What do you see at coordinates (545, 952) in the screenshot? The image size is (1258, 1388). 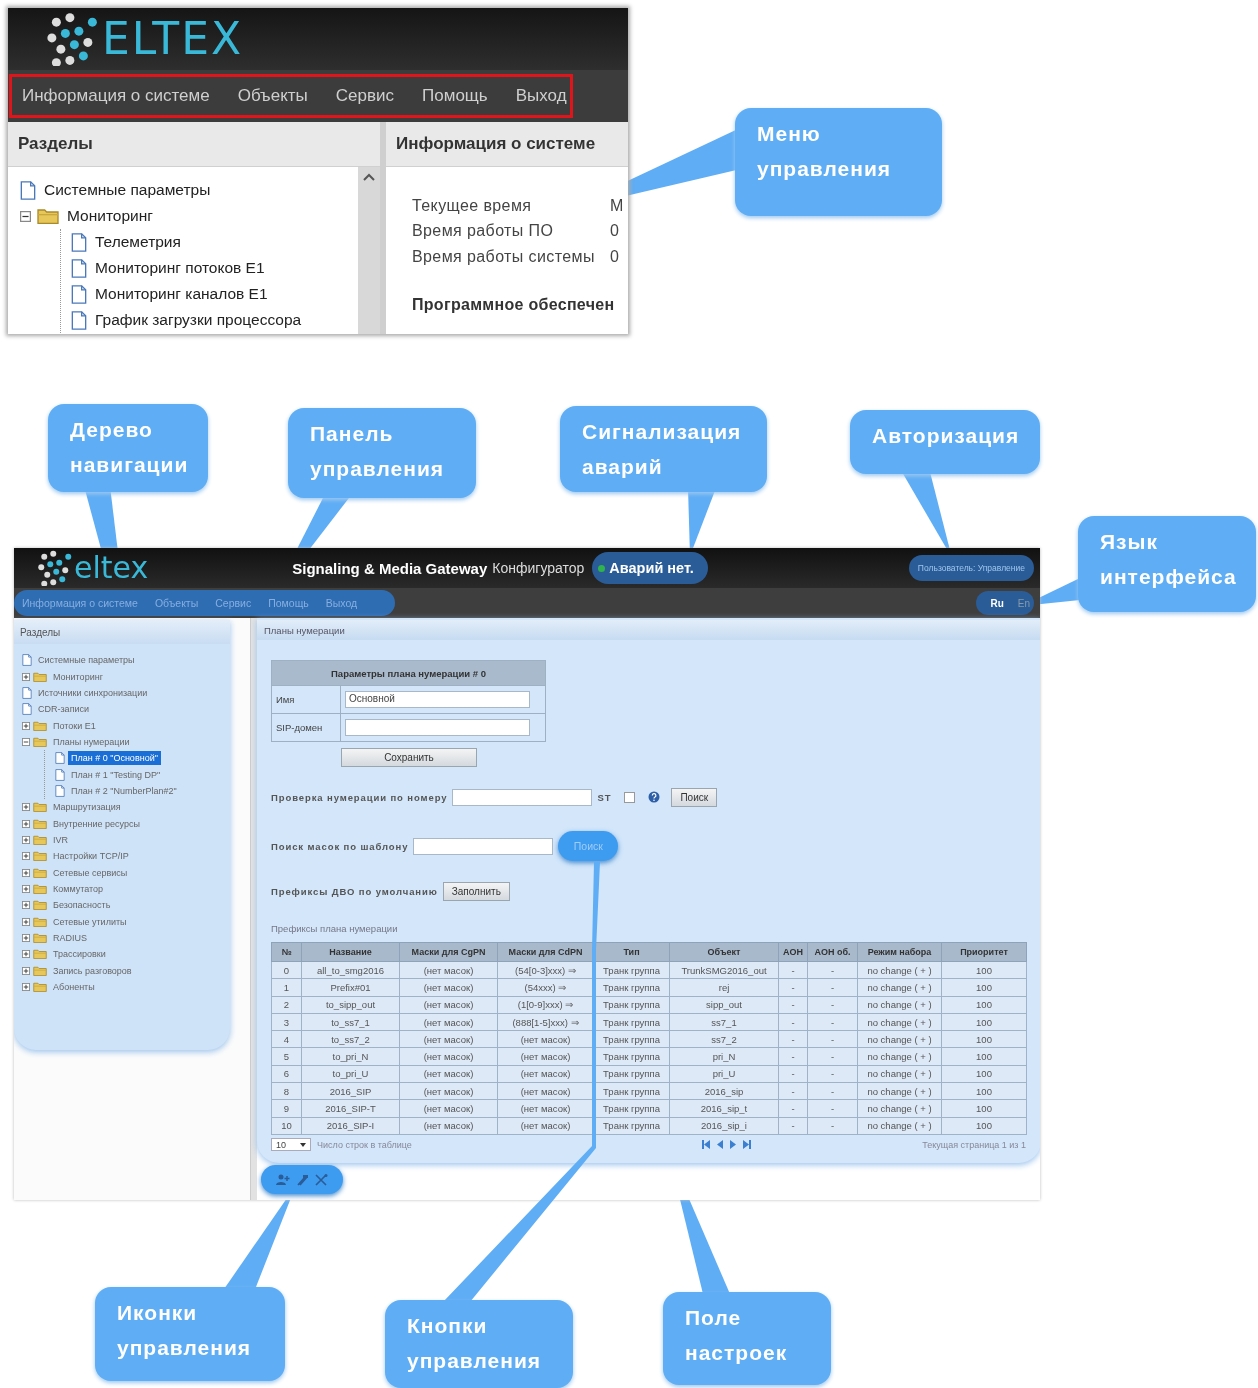 I see `column-header: Маски для CdPN` at bounding box center [545, 952].